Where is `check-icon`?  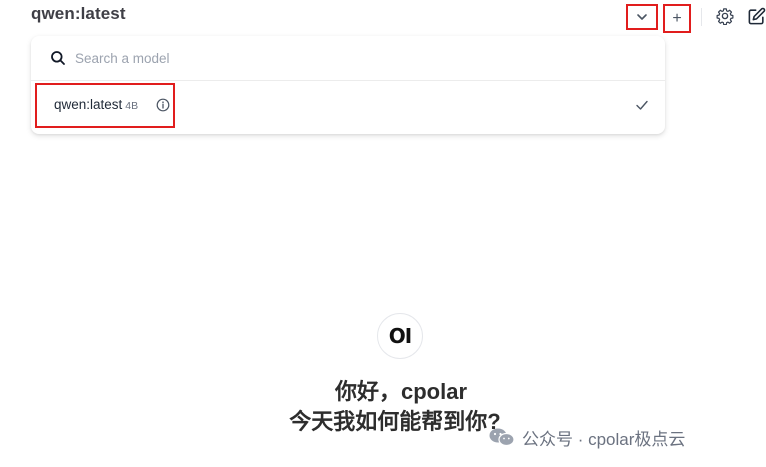
check-icon is located at coordinates (642, 105).